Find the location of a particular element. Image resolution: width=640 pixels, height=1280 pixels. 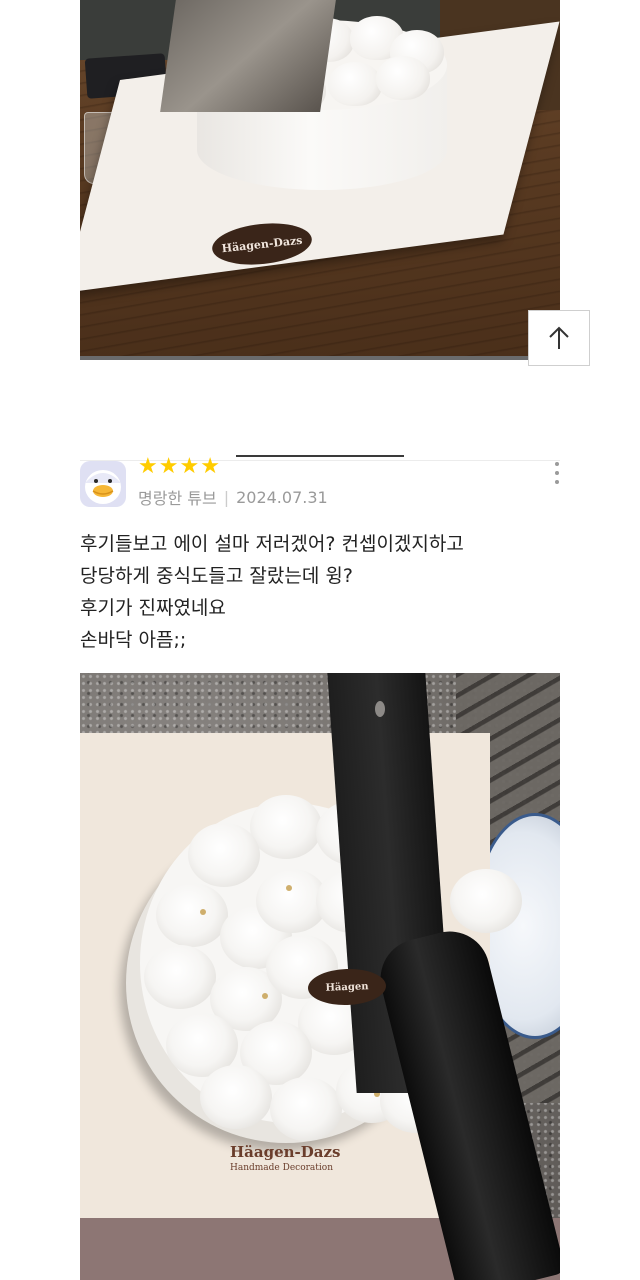

knife-blade is located at coordinates (248, 56).